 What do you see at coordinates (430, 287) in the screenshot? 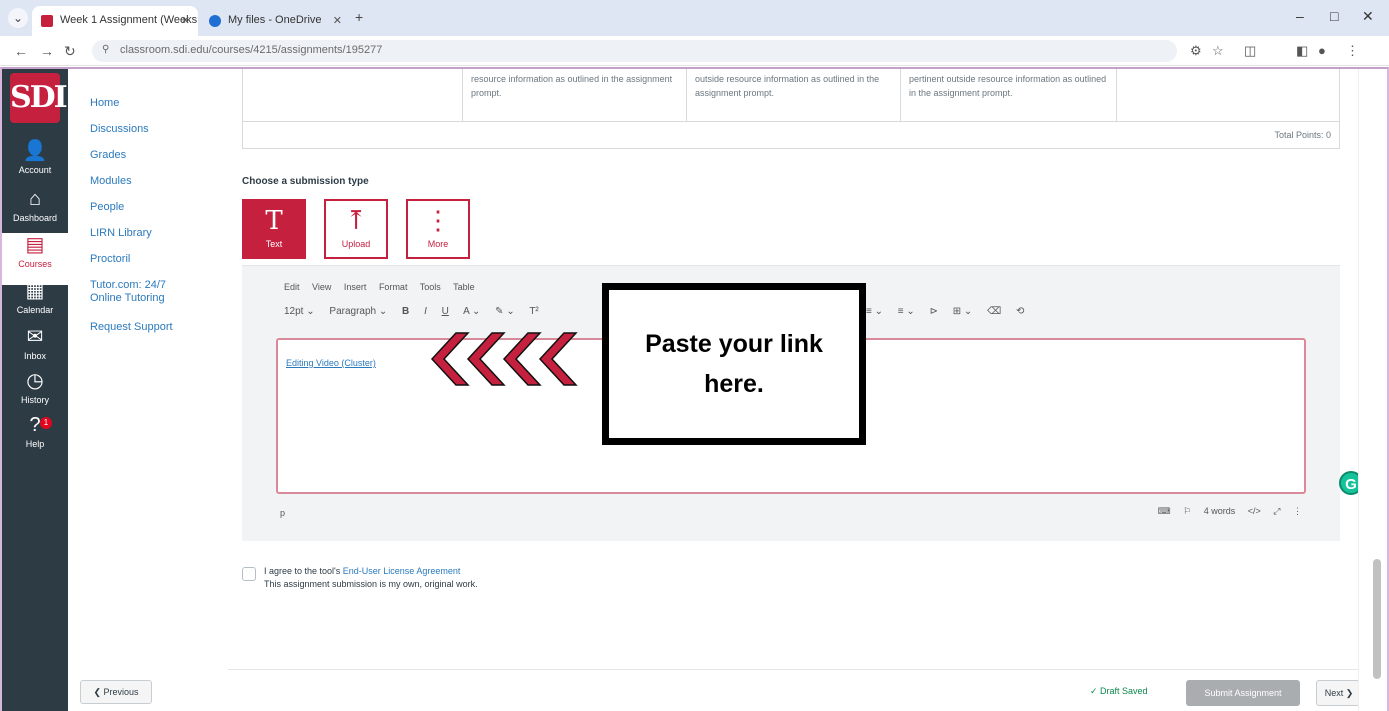
I see `menu-tools: Tools` at bounding box center [430, 287].